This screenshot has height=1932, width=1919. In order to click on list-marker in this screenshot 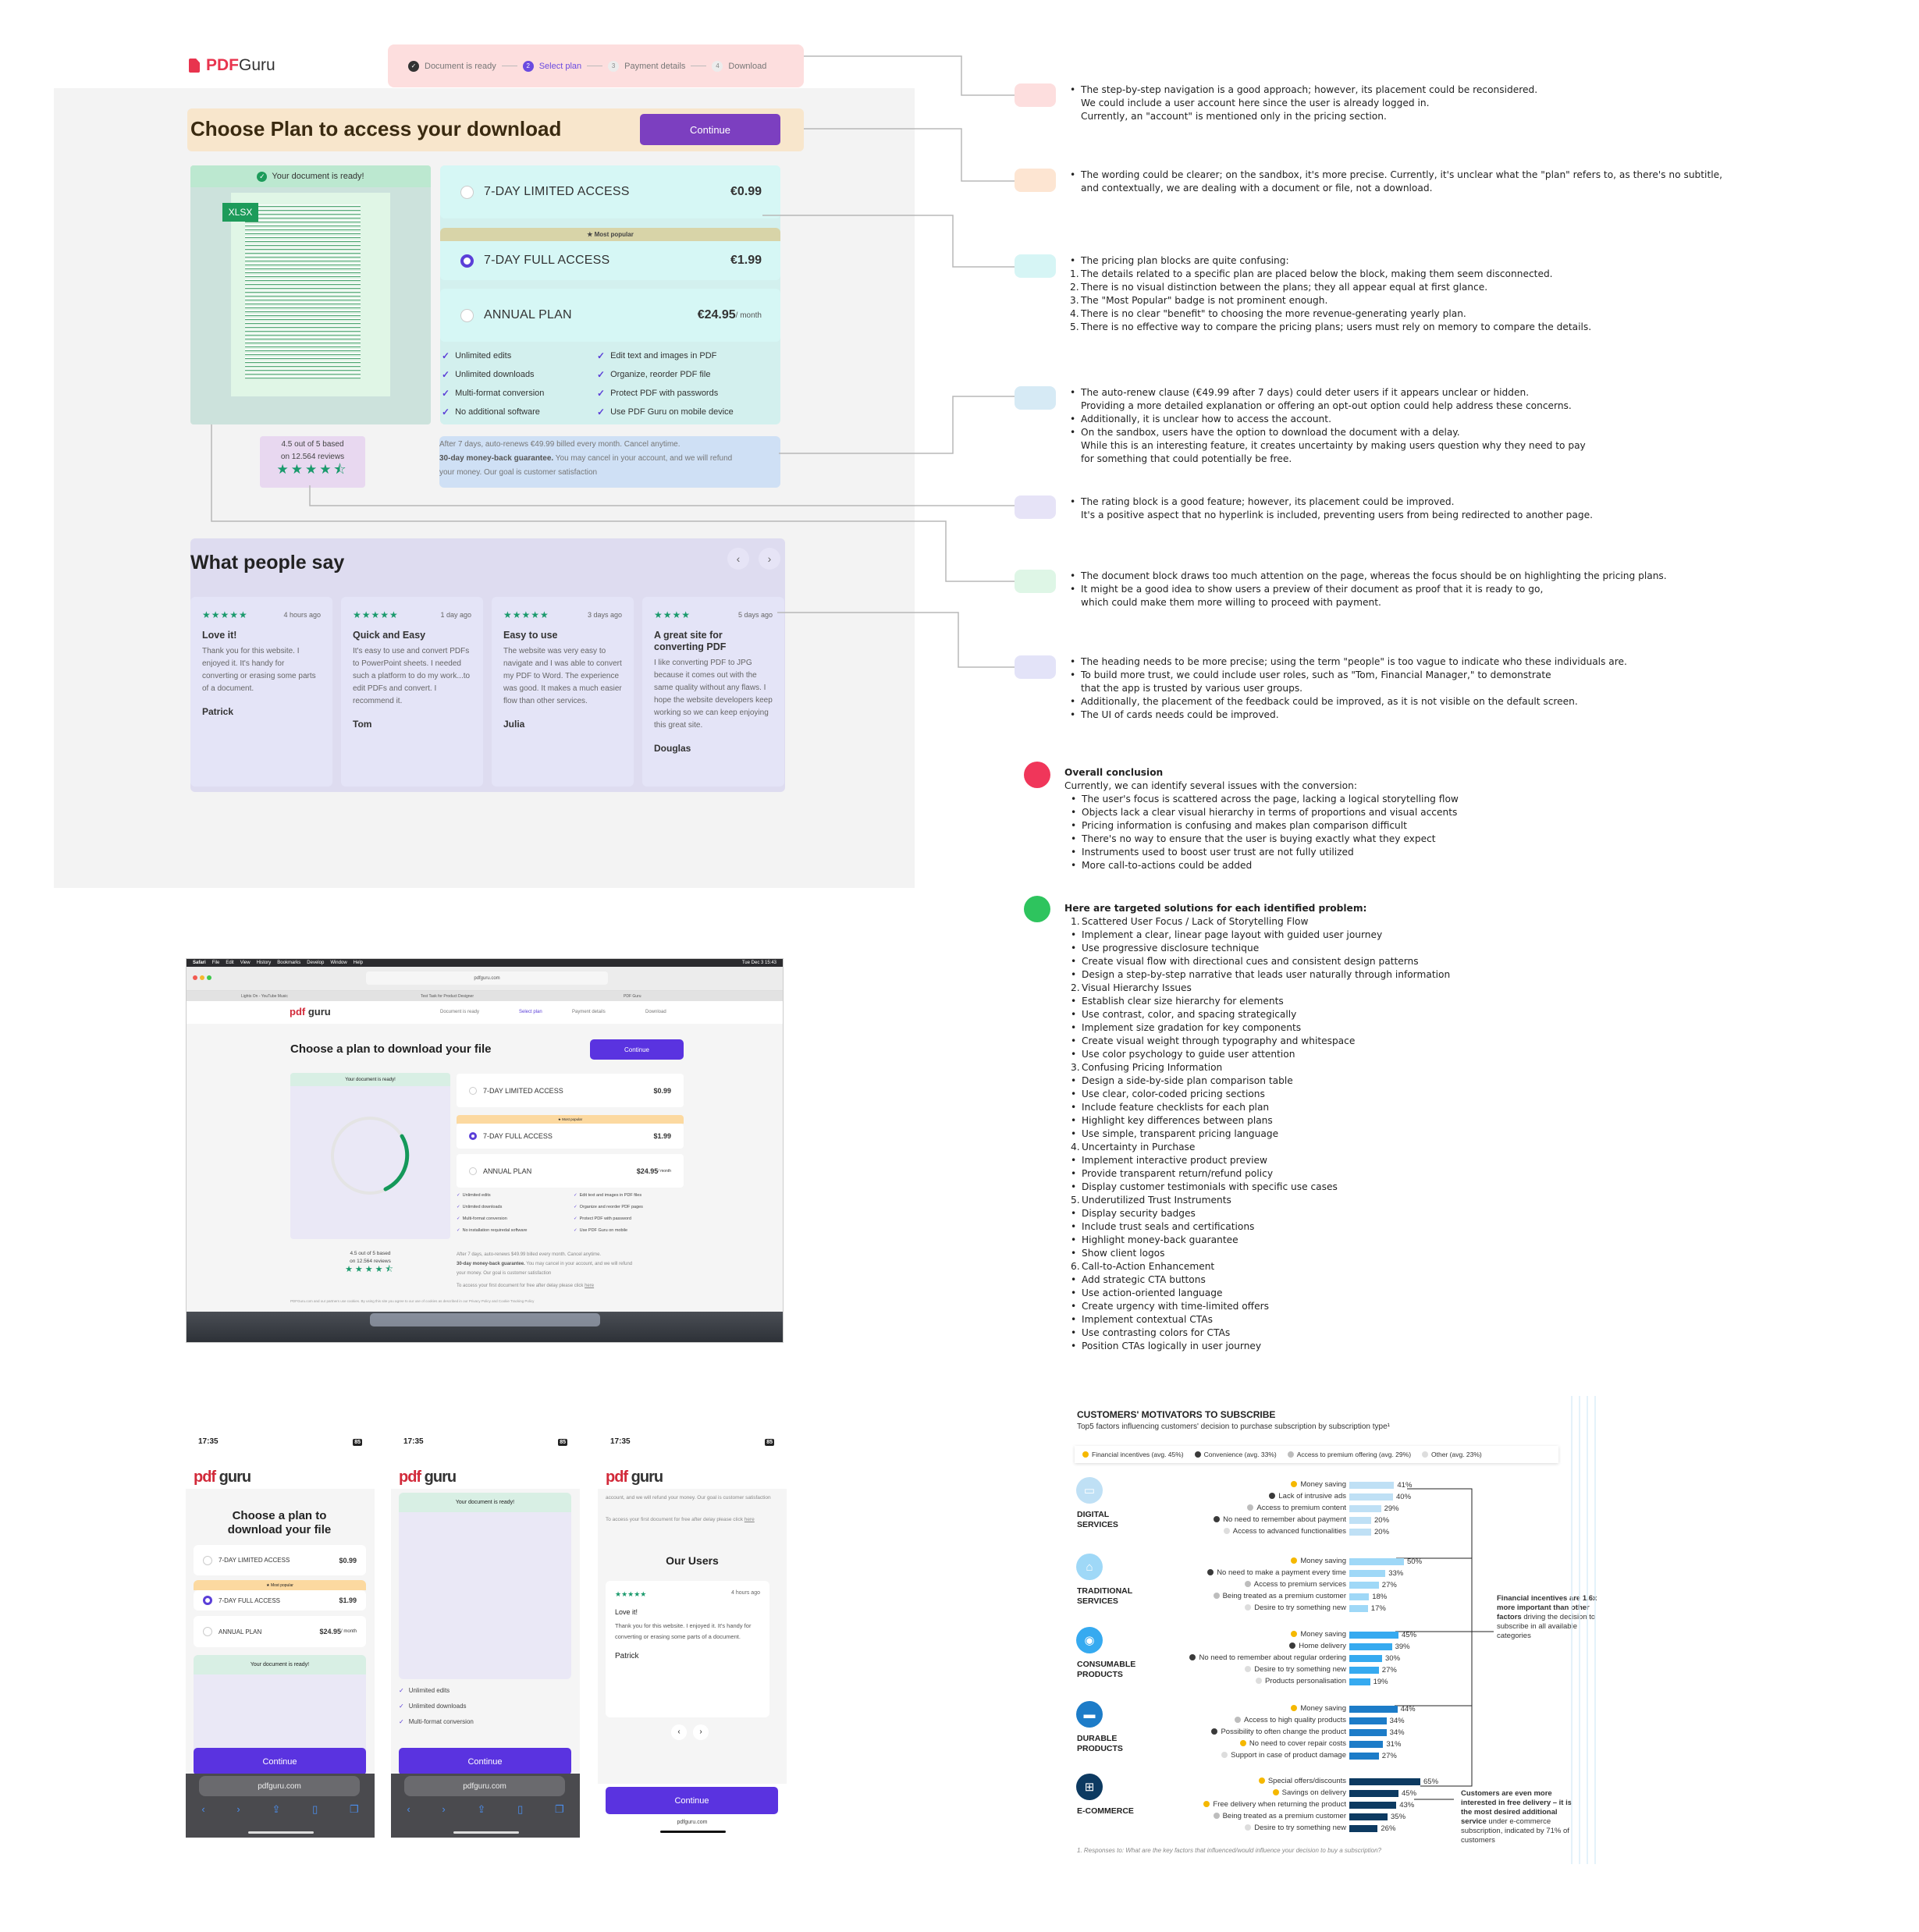, I will do `click(1075, 688)`.